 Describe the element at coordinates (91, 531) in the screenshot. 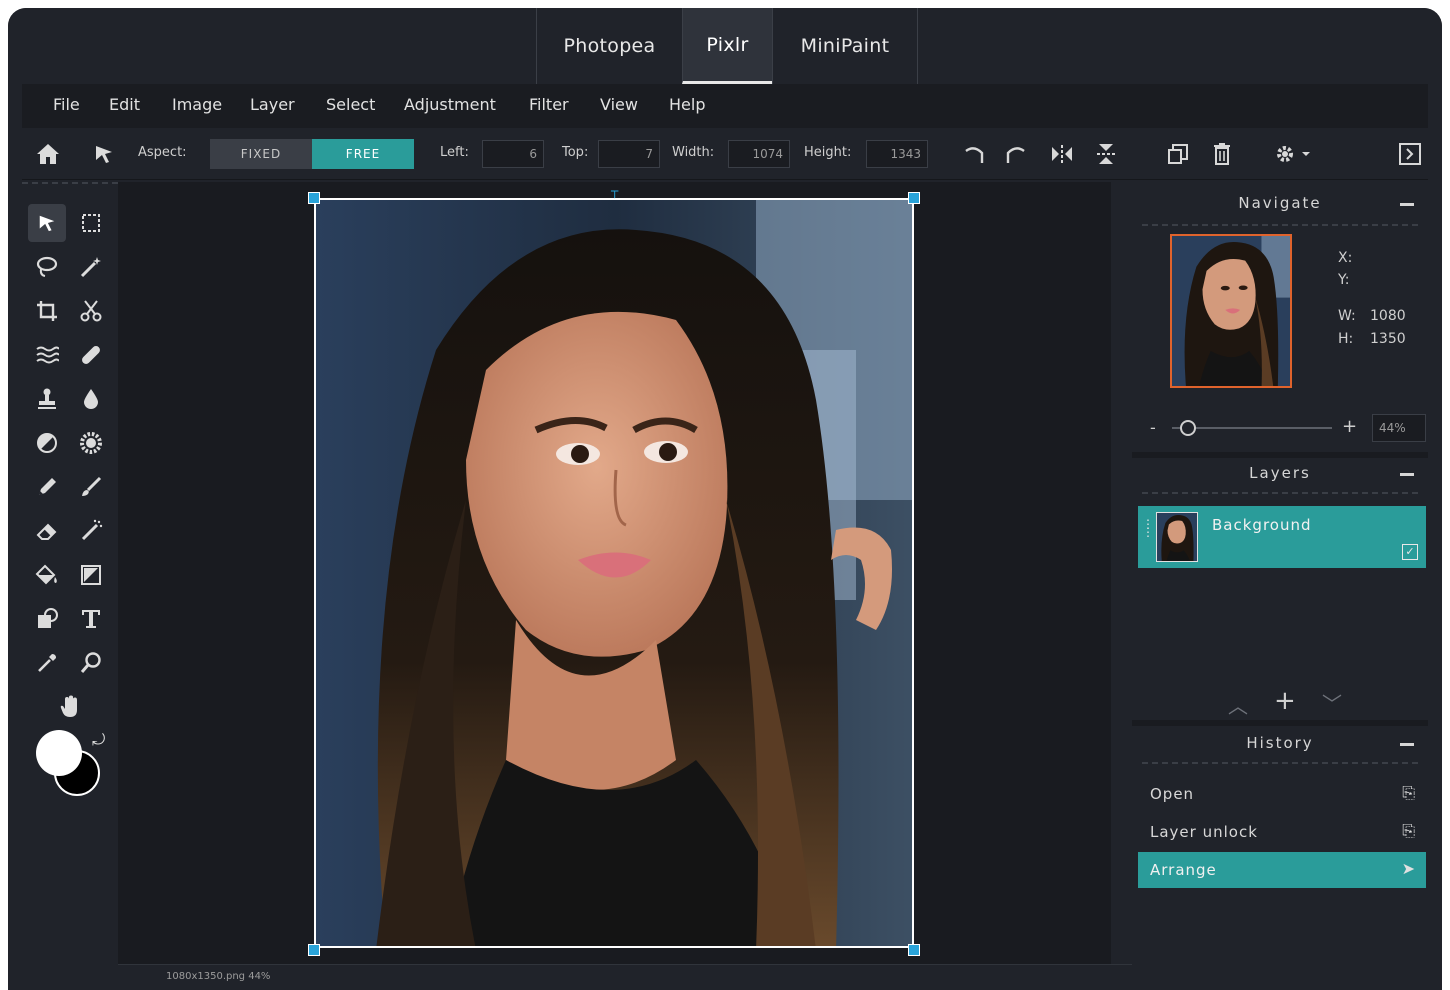

I see `spray-brush-icon` at that location.